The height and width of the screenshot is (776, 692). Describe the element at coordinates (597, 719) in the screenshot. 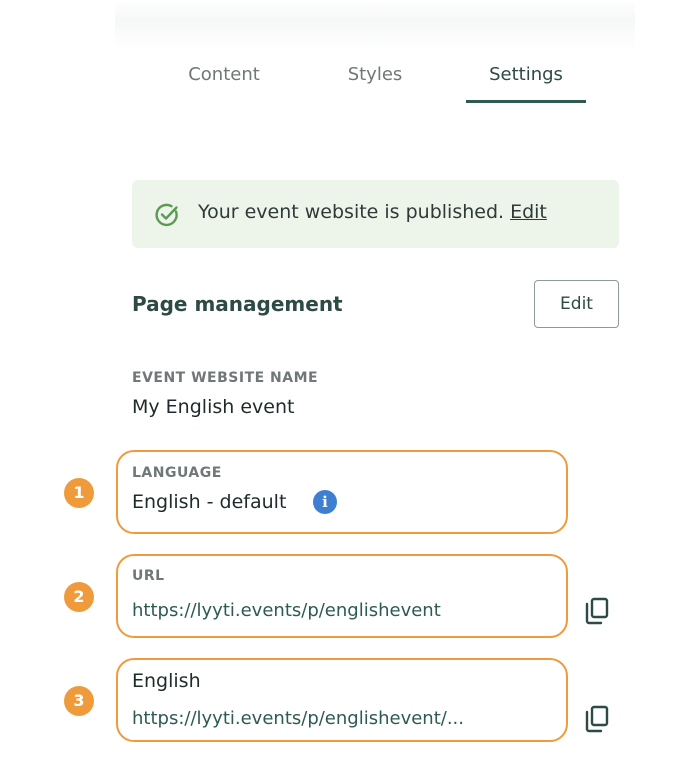

I see `copy-icon-english` at that location.